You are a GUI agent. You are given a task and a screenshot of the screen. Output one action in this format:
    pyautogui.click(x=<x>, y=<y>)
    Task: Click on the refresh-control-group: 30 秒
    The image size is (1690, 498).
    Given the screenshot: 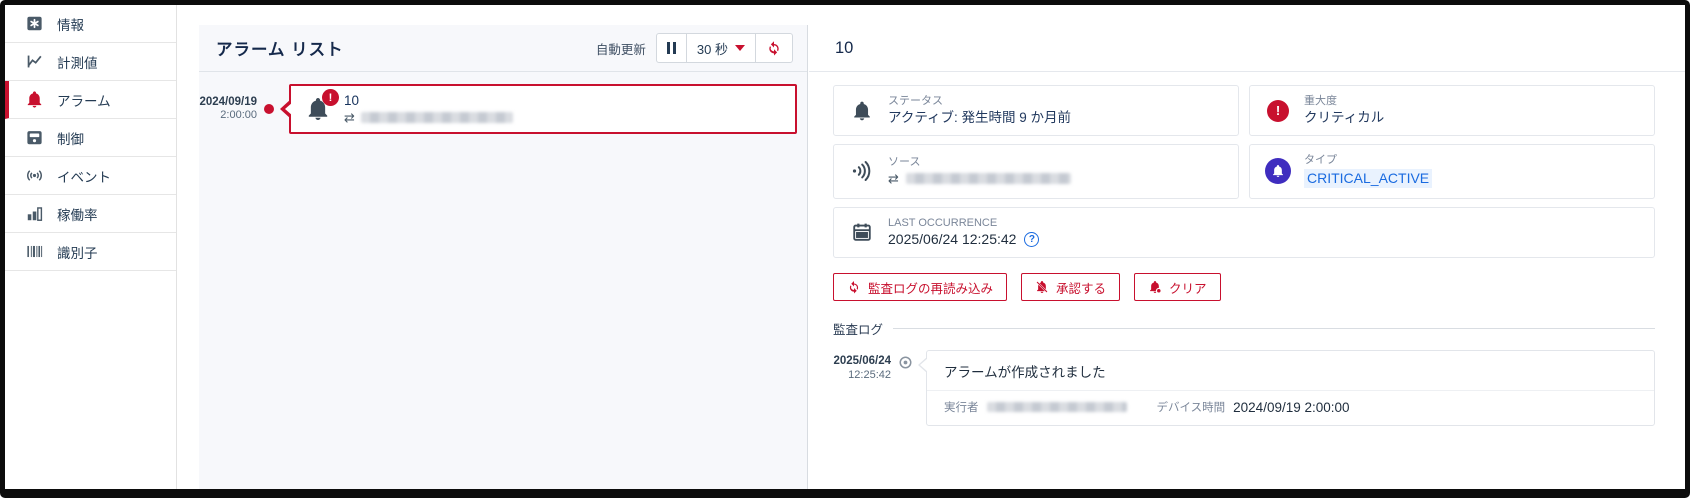 What is the action you would take?
    pyautogui.click(x=724, y=48)
    